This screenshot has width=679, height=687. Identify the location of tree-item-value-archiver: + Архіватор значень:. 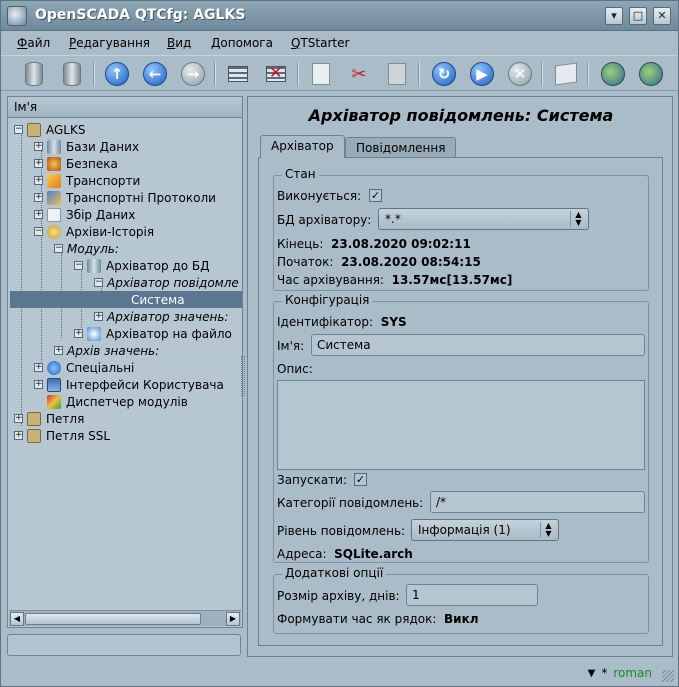
(161, 316).